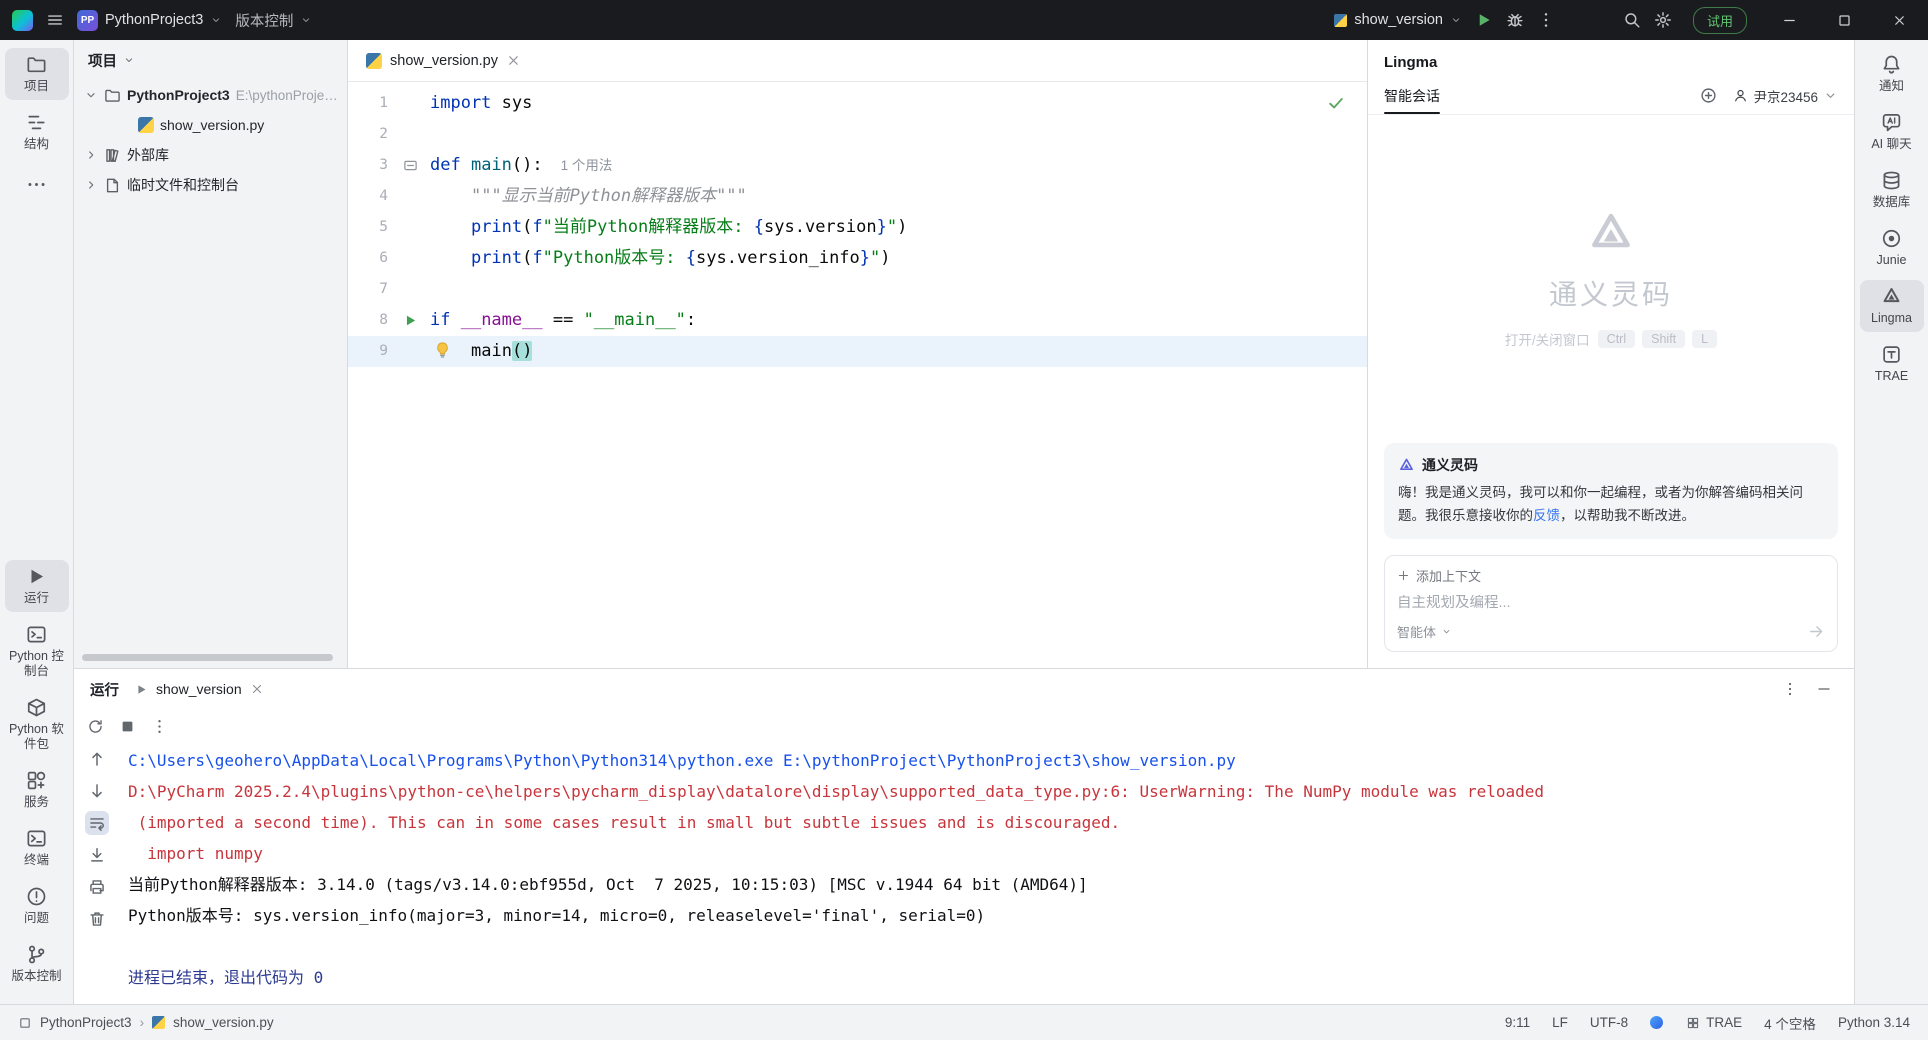  What do you see at coordinates (1546, 20) in the screenshot?
I see `more-actions-icon` at bounding box center [1546, 20].